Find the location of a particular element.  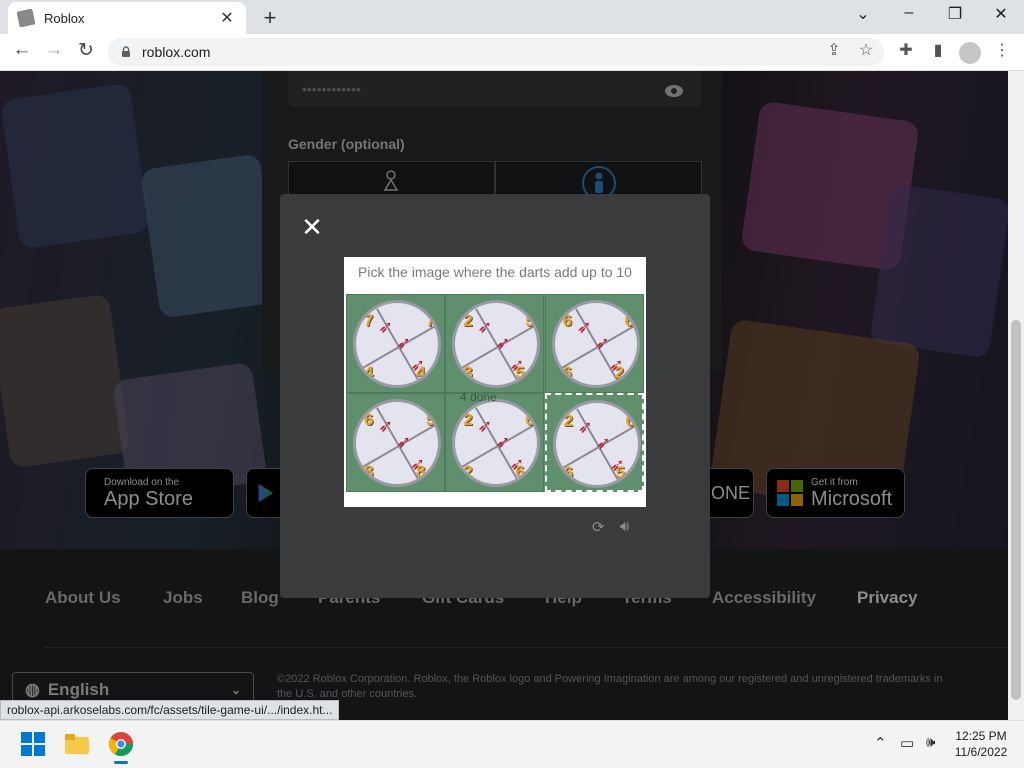

dartboard-number: 3 is located at coordinates (468, 372).